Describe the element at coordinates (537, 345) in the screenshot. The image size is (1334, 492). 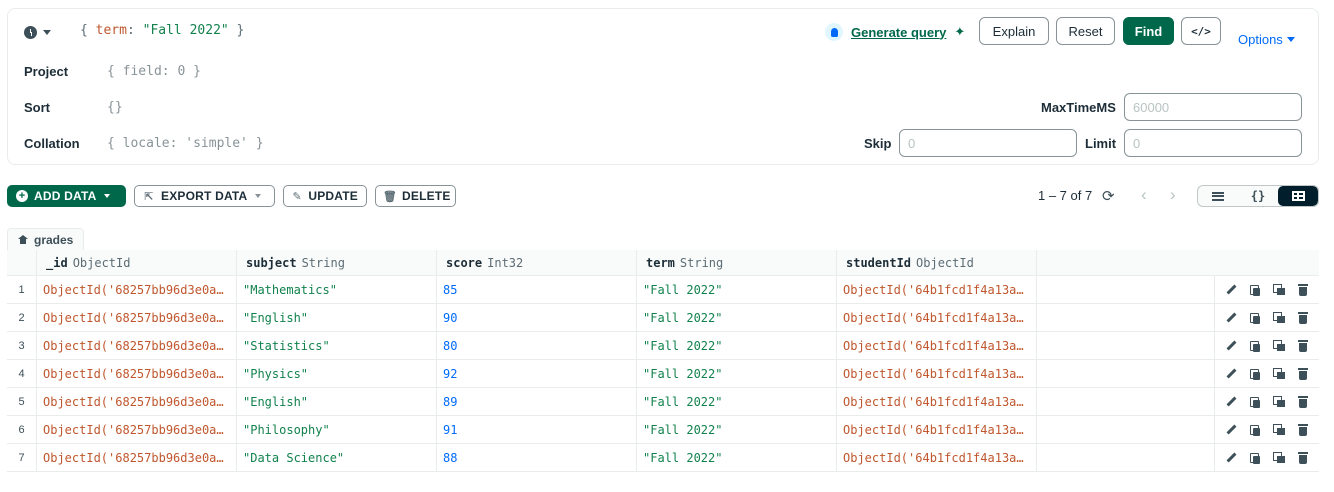
I see `score-cell: 80` at that location.